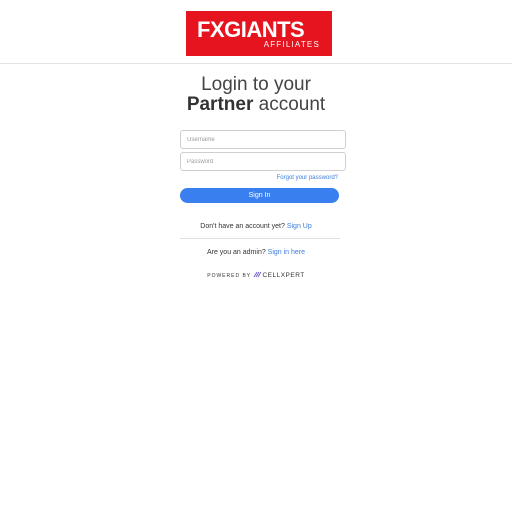 The height and width of the screenshot is (512, 512). I want to click on signup-text: Don't have an account yet?, so click(243, 226).